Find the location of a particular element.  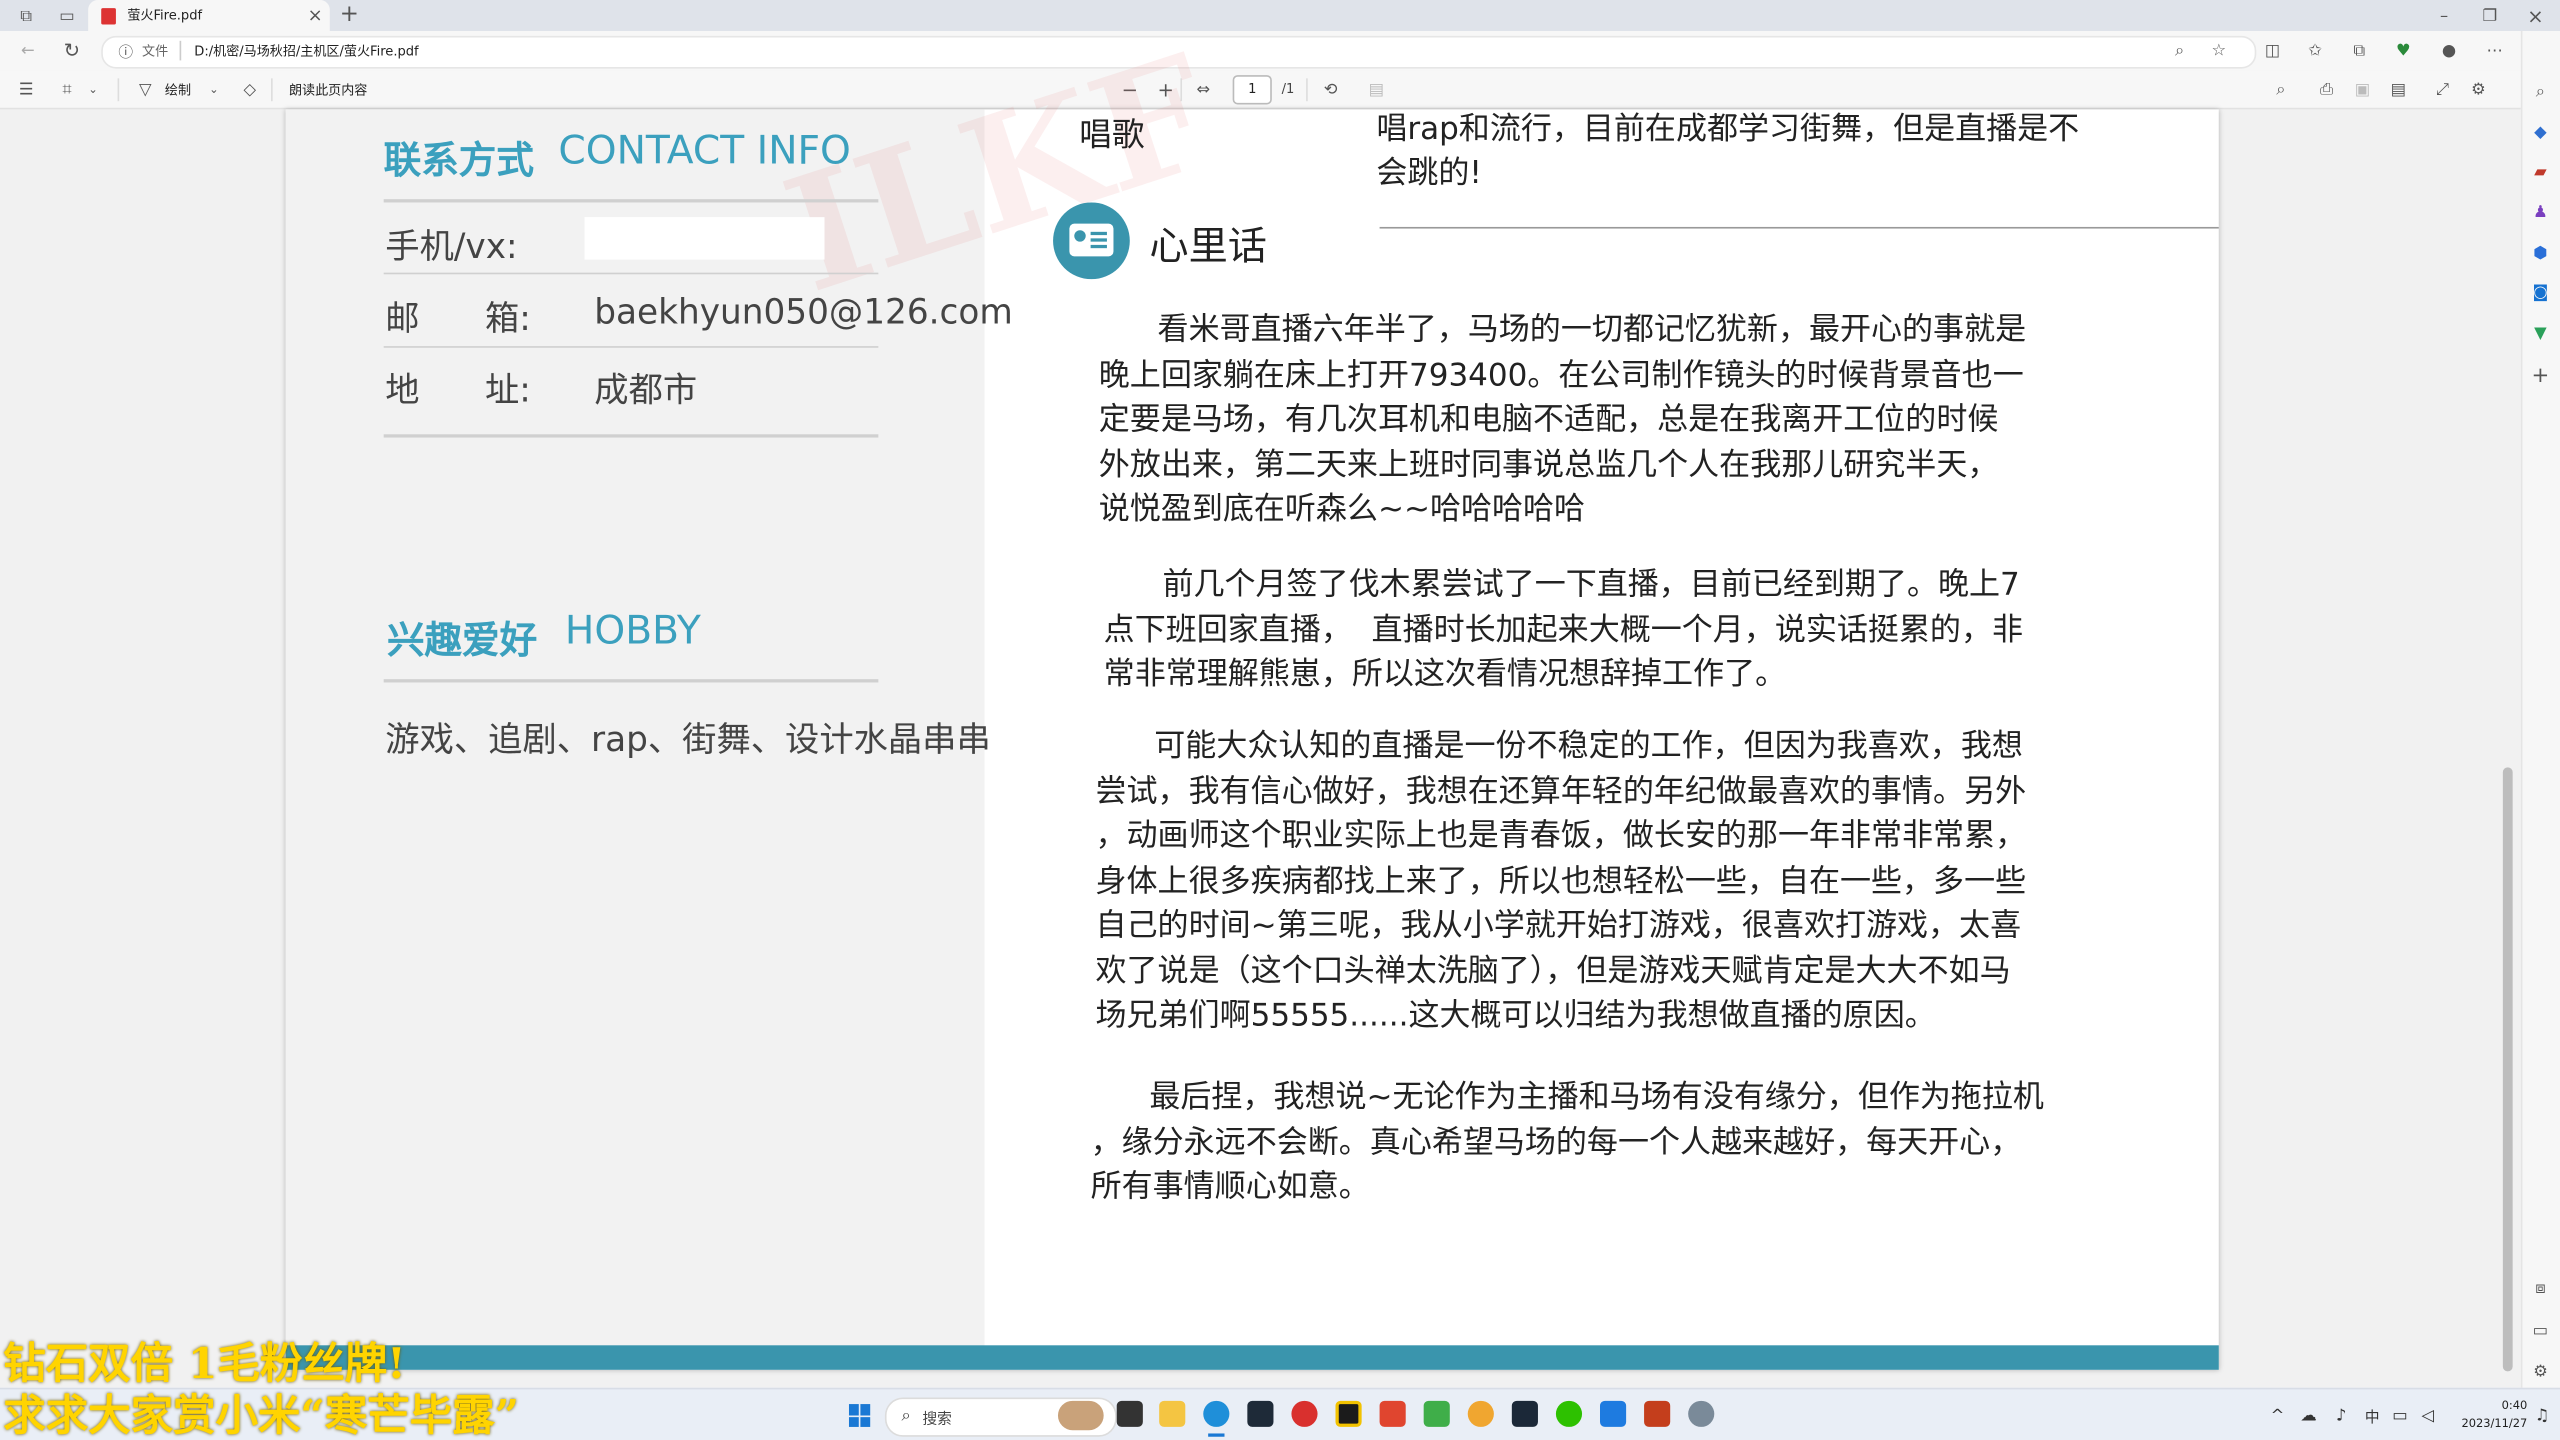

favorites-icon: ✩ is located at coordinates (2315, 50).